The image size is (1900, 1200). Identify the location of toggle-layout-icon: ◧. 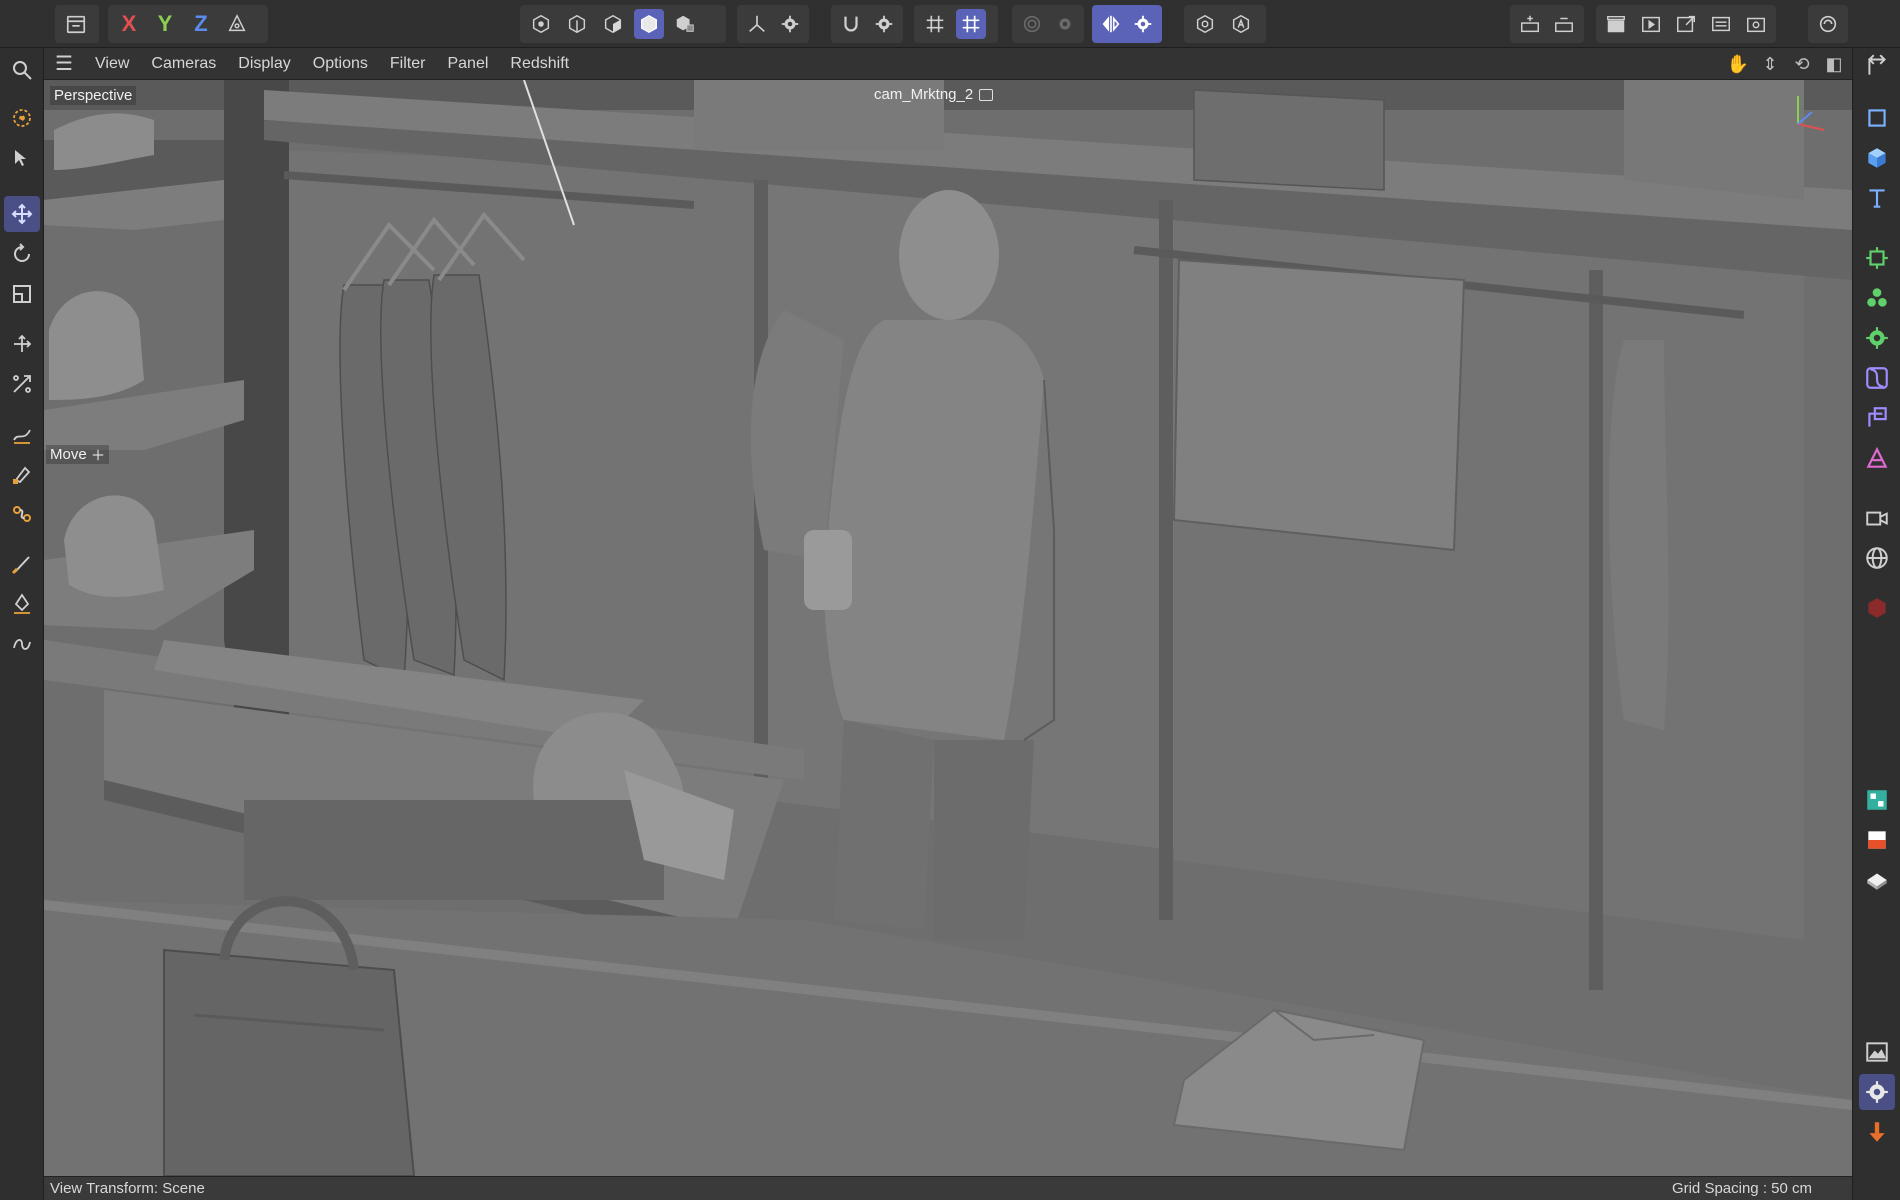
(1834, 64).